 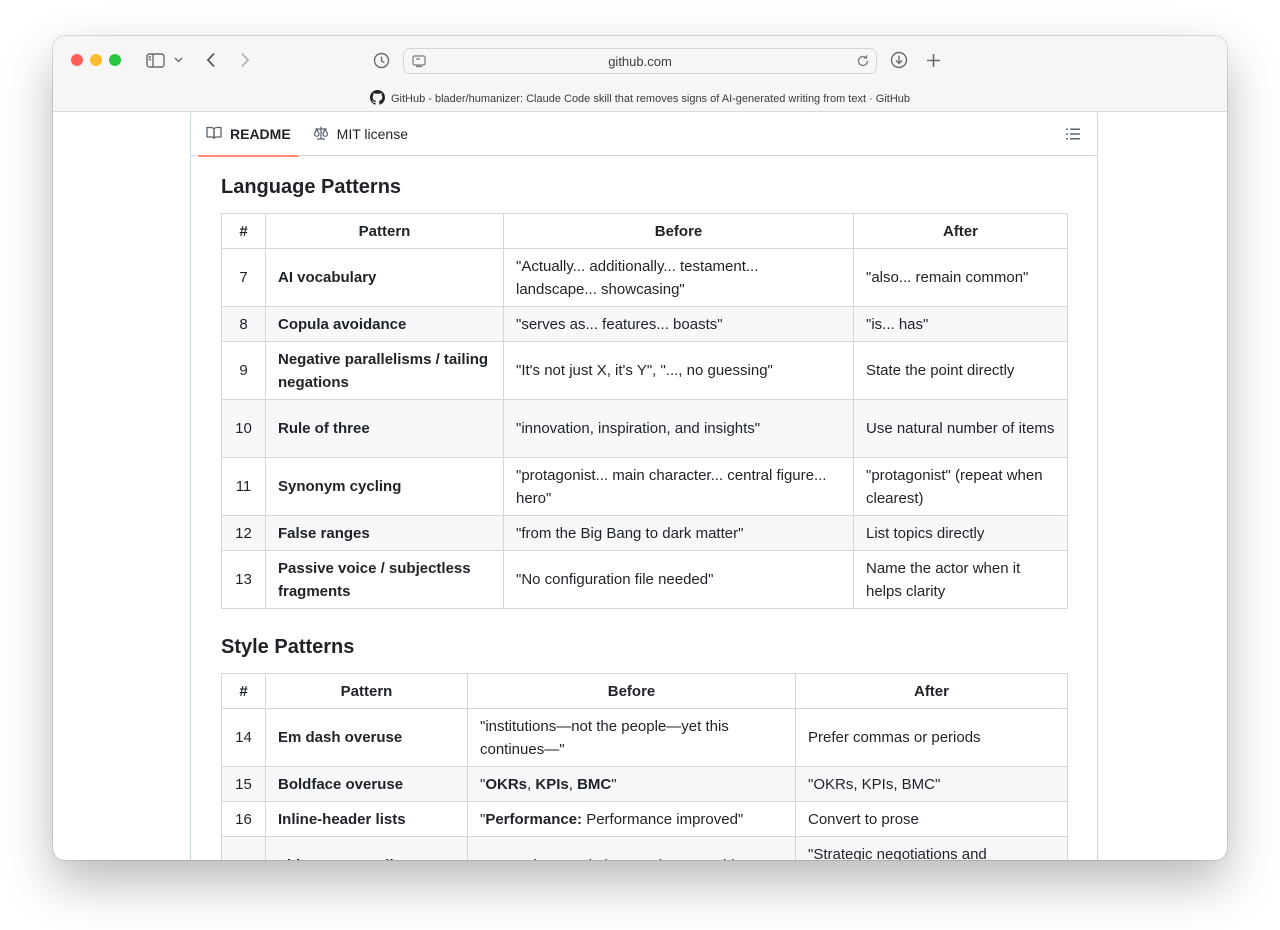 What do you see at coordinates (243, 428) in the screenshot?
I see `row-number: 10` at bounding box center [243, 428].